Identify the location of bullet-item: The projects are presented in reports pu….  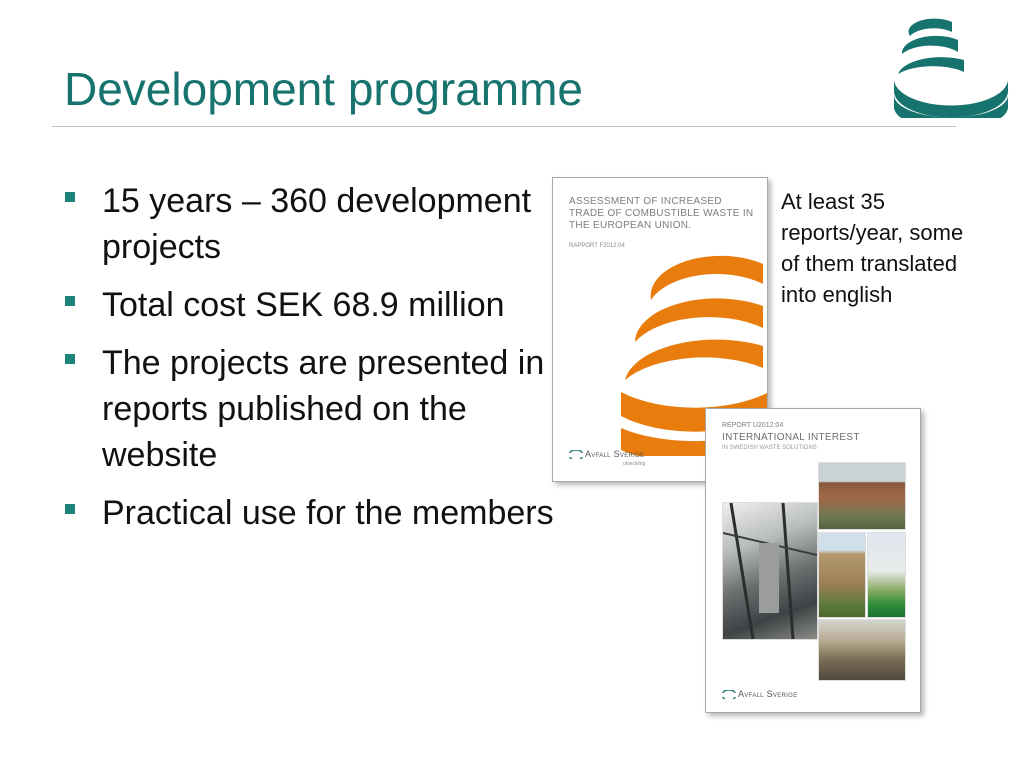
(312, 409).